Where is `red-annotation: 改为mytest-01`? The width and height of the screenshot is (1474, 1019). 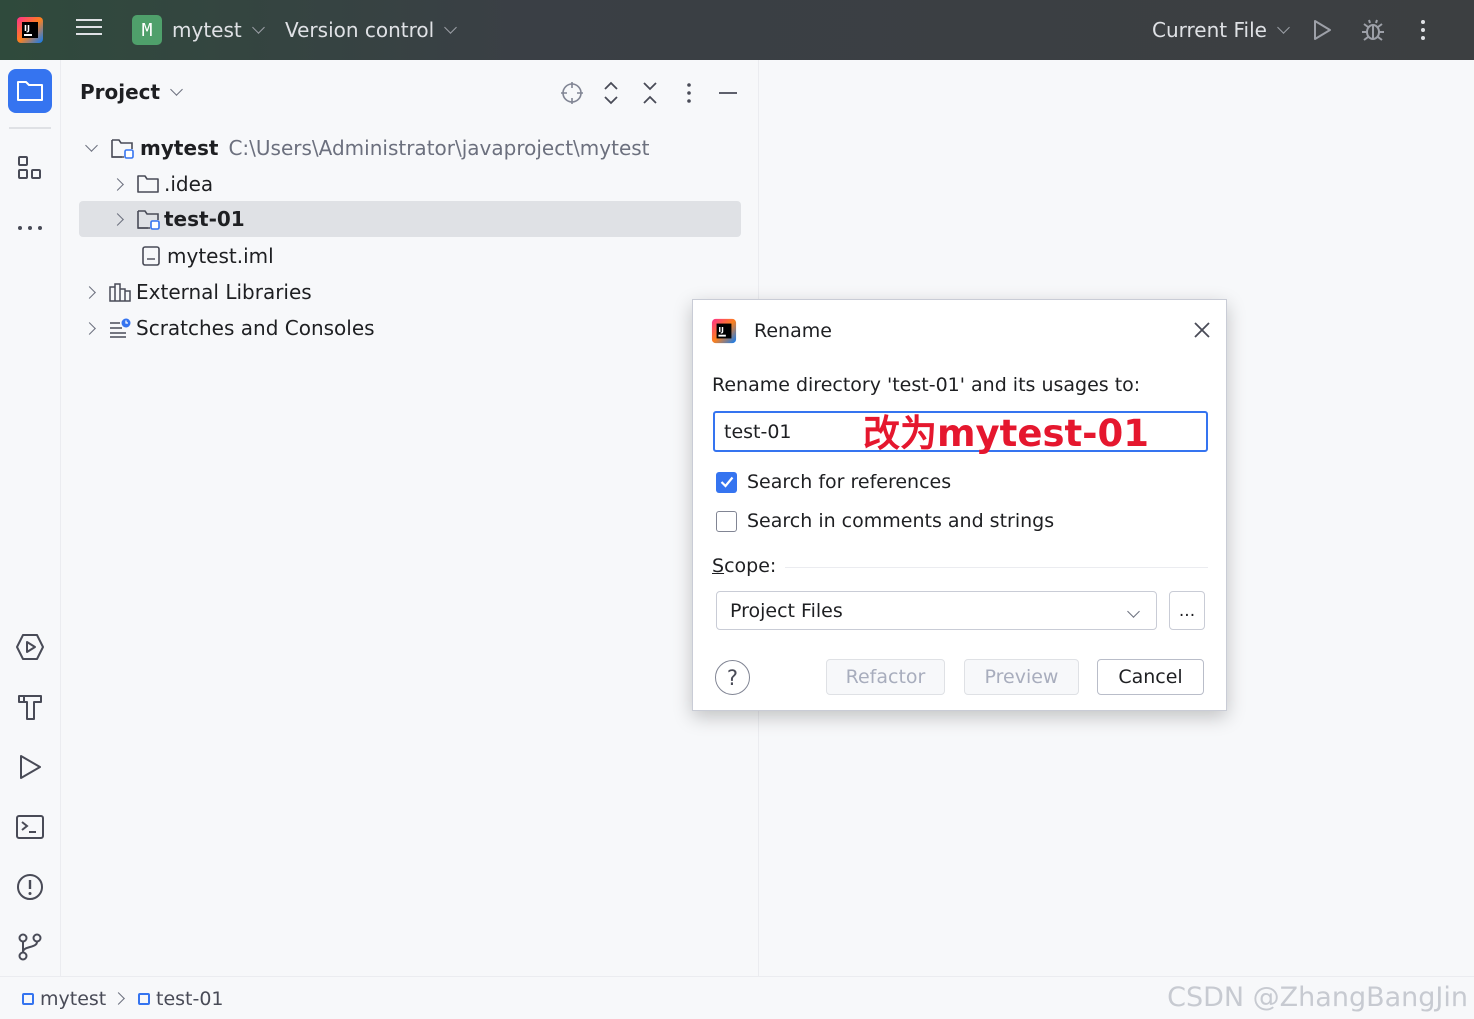 red-annotation: 改为mytest-01 is located at coordinates (1006, 433).